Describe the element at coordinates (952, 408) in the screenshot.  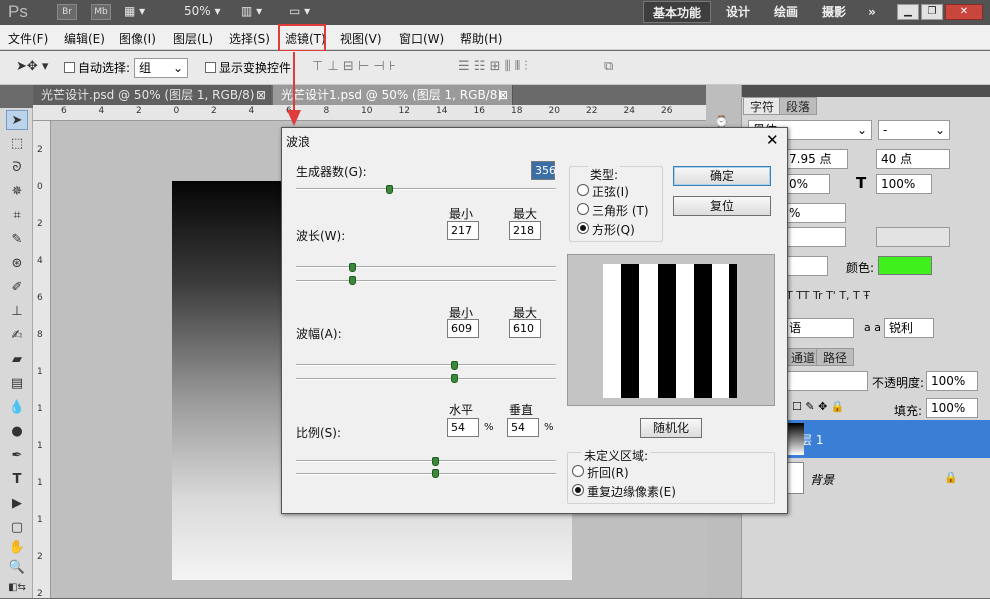
I see `fill-field: 100%` at that location.